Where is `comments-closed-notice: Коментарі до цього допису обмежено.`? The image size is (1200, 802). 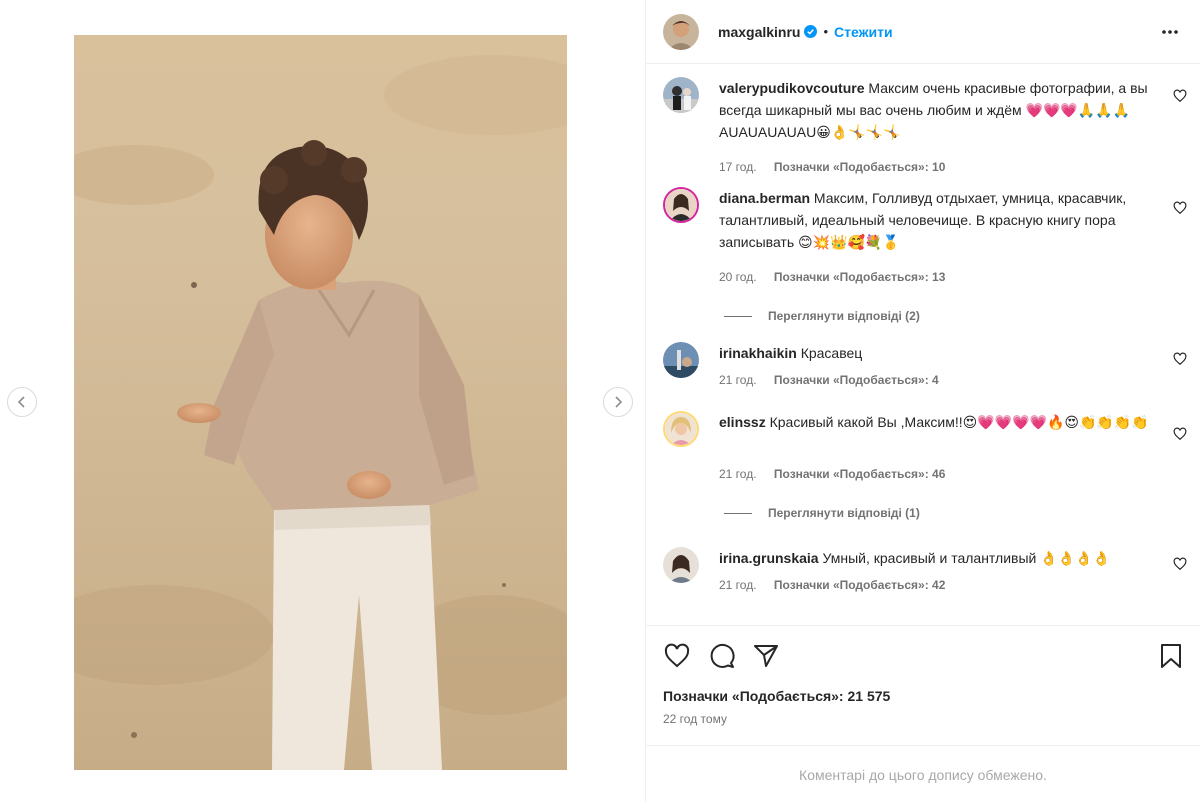
comments-closed-notice: Коментарі до цього допису обмежено. is located at coordinates (923, 773).